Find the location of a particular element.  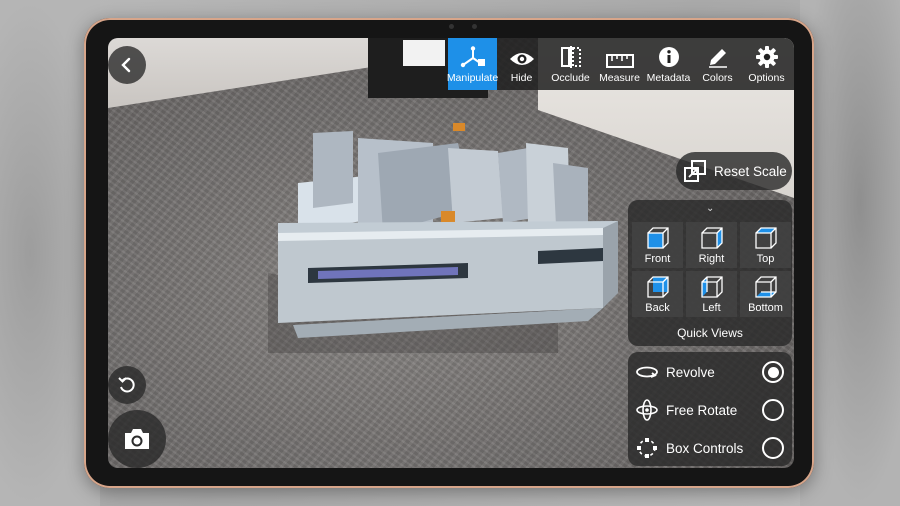

cube-back-icon is located at coordinates (657, 287).